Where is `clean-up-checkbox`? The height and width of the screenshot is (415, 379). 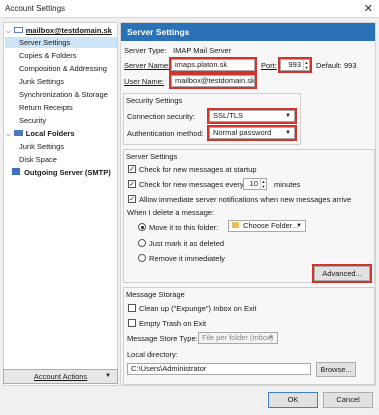
clean-up-checkbox is located at coordinates (132, 308).